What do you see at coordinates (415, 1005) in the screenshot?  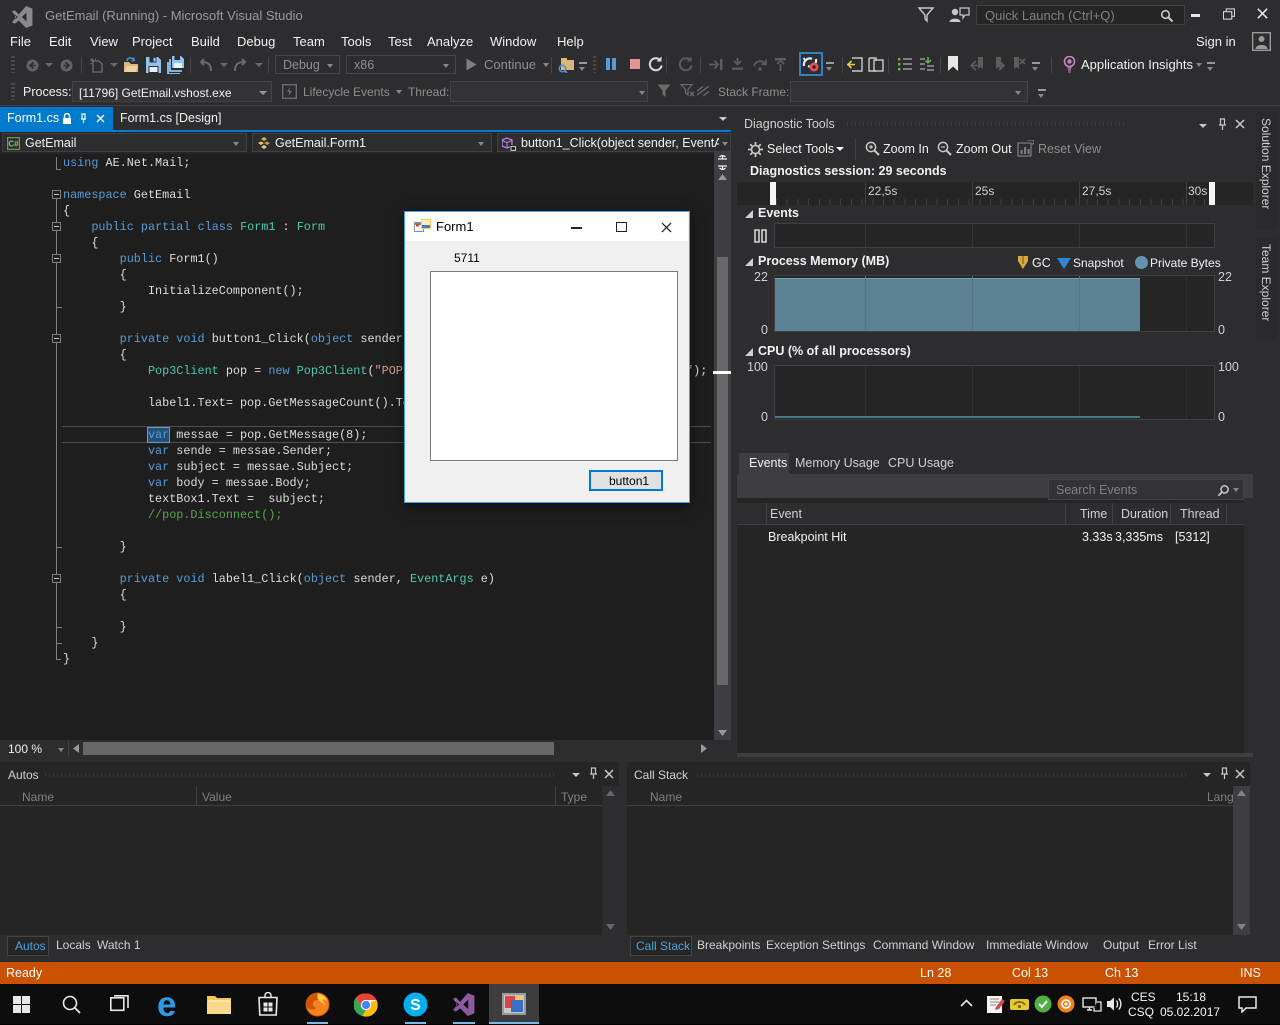 I see `svg-text: S` at bounding box center [415, 1005].